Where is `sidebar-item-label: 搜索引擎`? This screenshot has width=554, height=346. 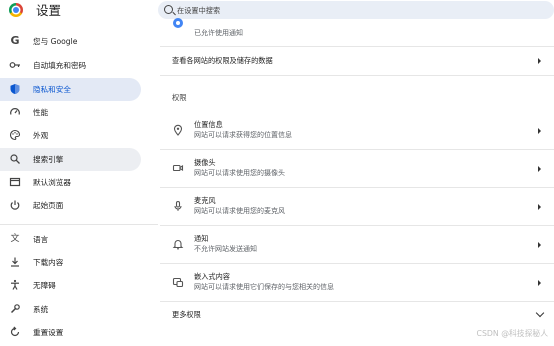
sidebar-item-label: 搜索引擎 is located at coordinates (48, 159).